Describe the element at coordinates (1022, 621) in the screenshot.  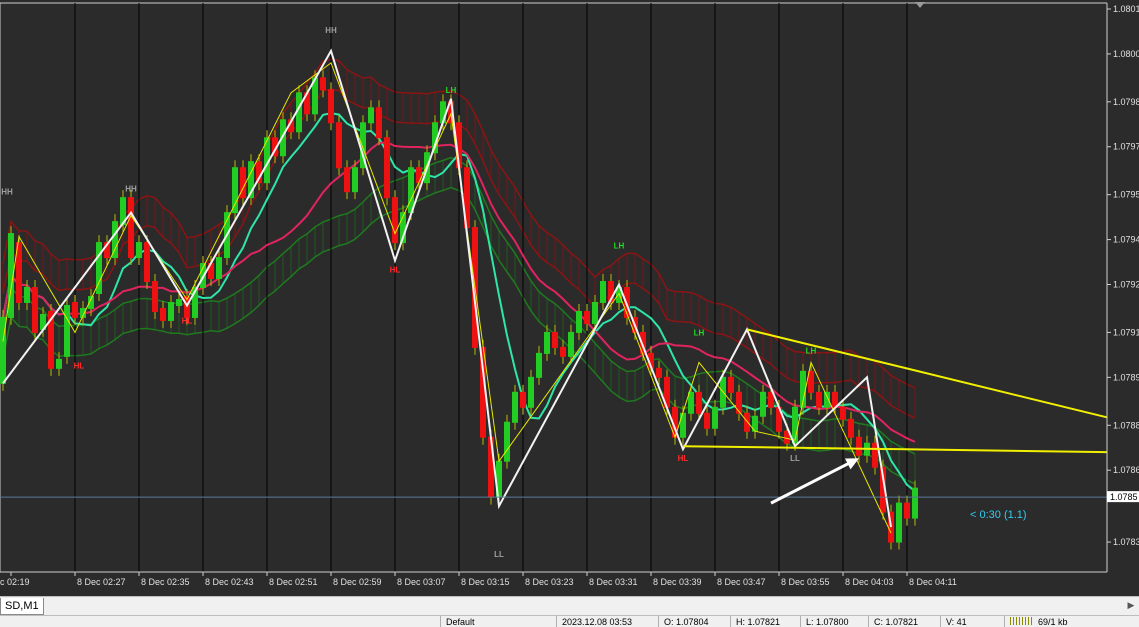
I see `connection-bars-icon` at that location.